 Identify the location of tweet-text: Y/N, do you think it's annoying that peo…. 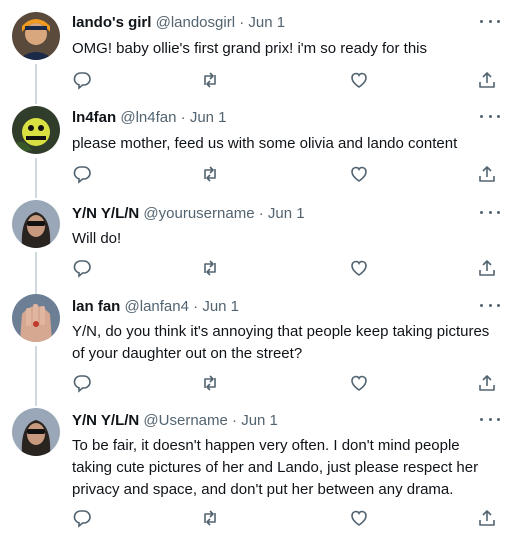
(281, 342).